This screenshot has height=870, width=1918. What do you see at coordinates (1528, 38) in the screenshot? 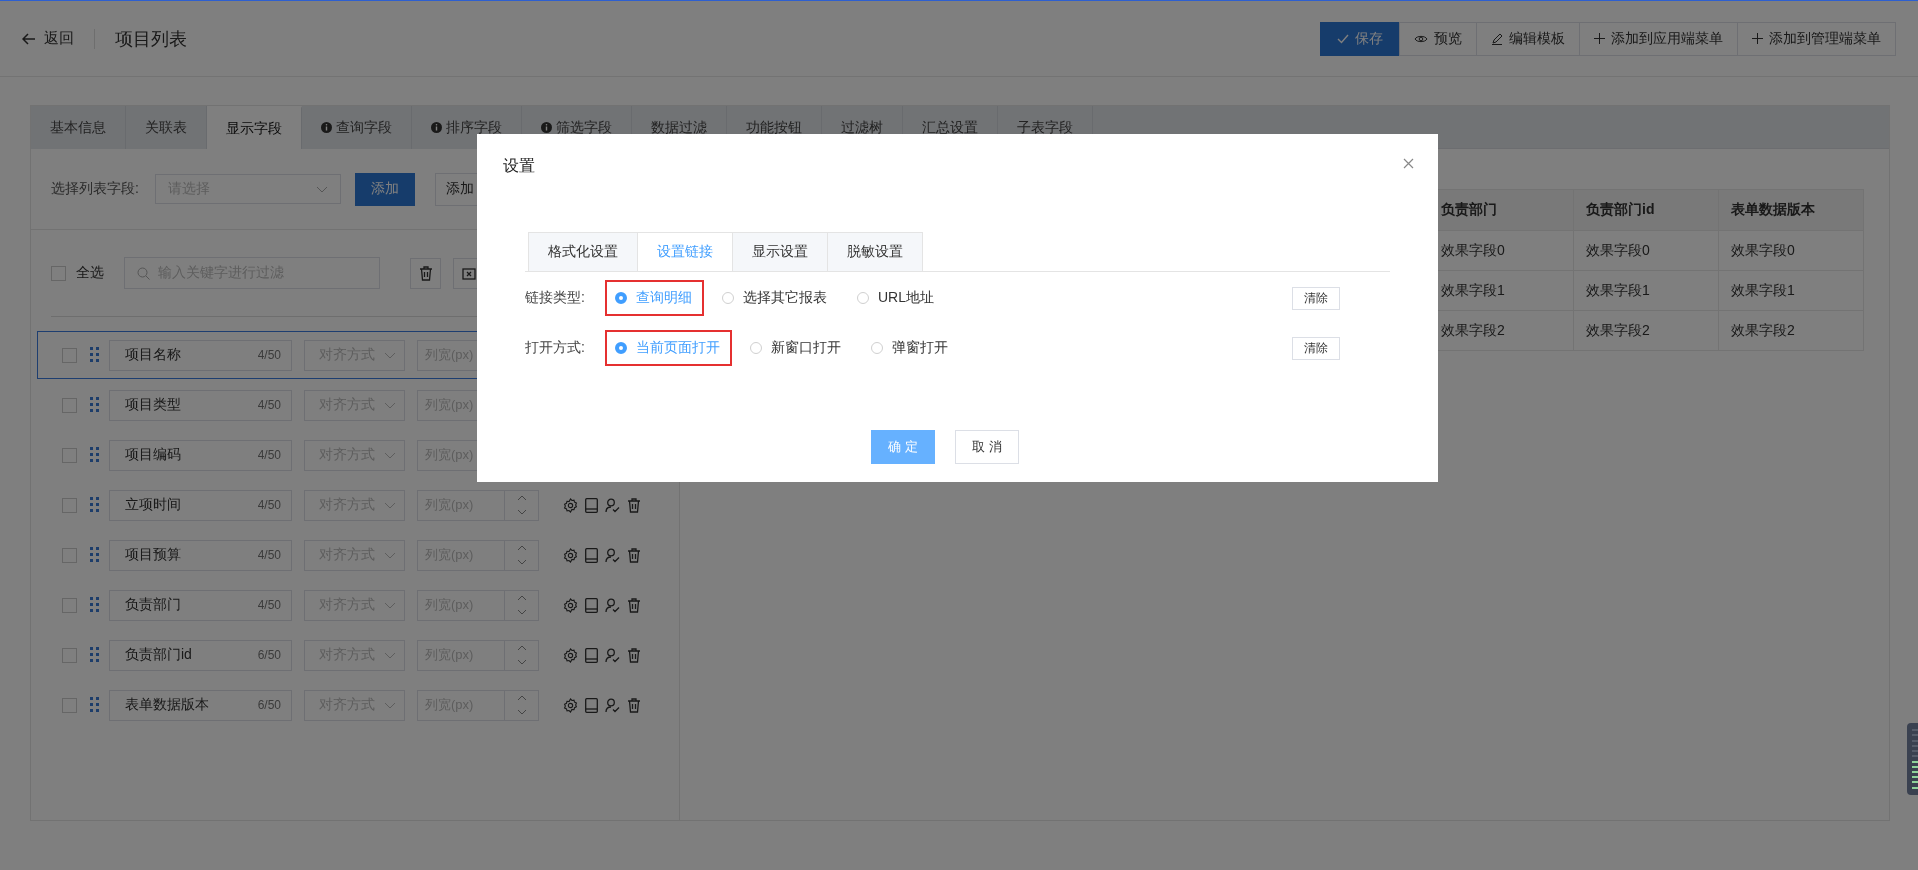
I see `edit-button: 编辑模板` at bounding box center [1528, 38].